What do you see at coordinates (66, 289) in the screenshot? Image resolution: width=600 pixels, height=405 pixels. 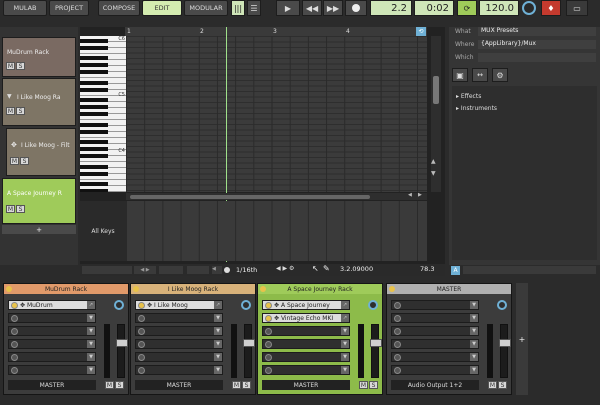 I see `strip-header: MuDrum Rack` at bounding box center [66, 289].